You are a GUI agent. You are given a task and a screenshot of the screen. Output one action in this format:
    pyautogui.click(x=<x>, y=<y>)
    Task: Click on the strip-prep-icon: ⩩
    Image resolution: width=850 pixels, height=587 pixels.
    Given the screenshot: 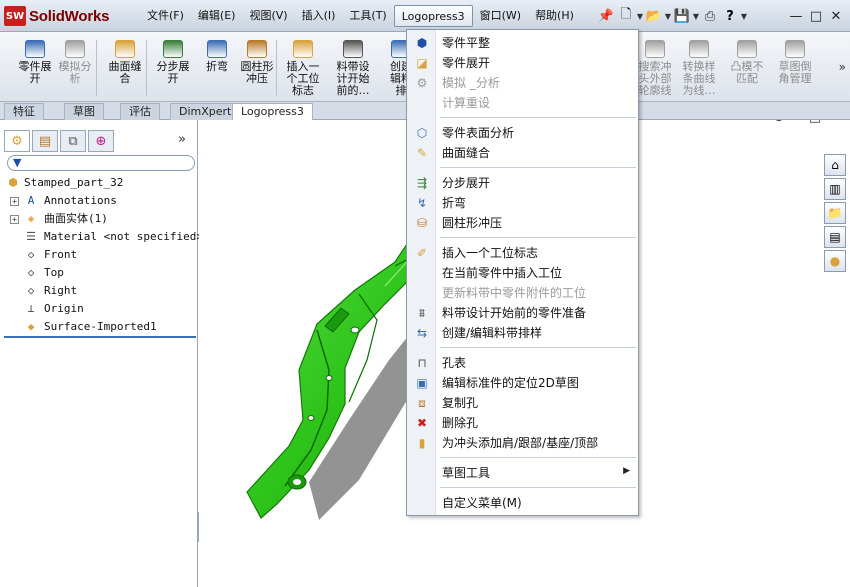 What is the action you would take?
    pyautogui.click(x=422, y=312)
    